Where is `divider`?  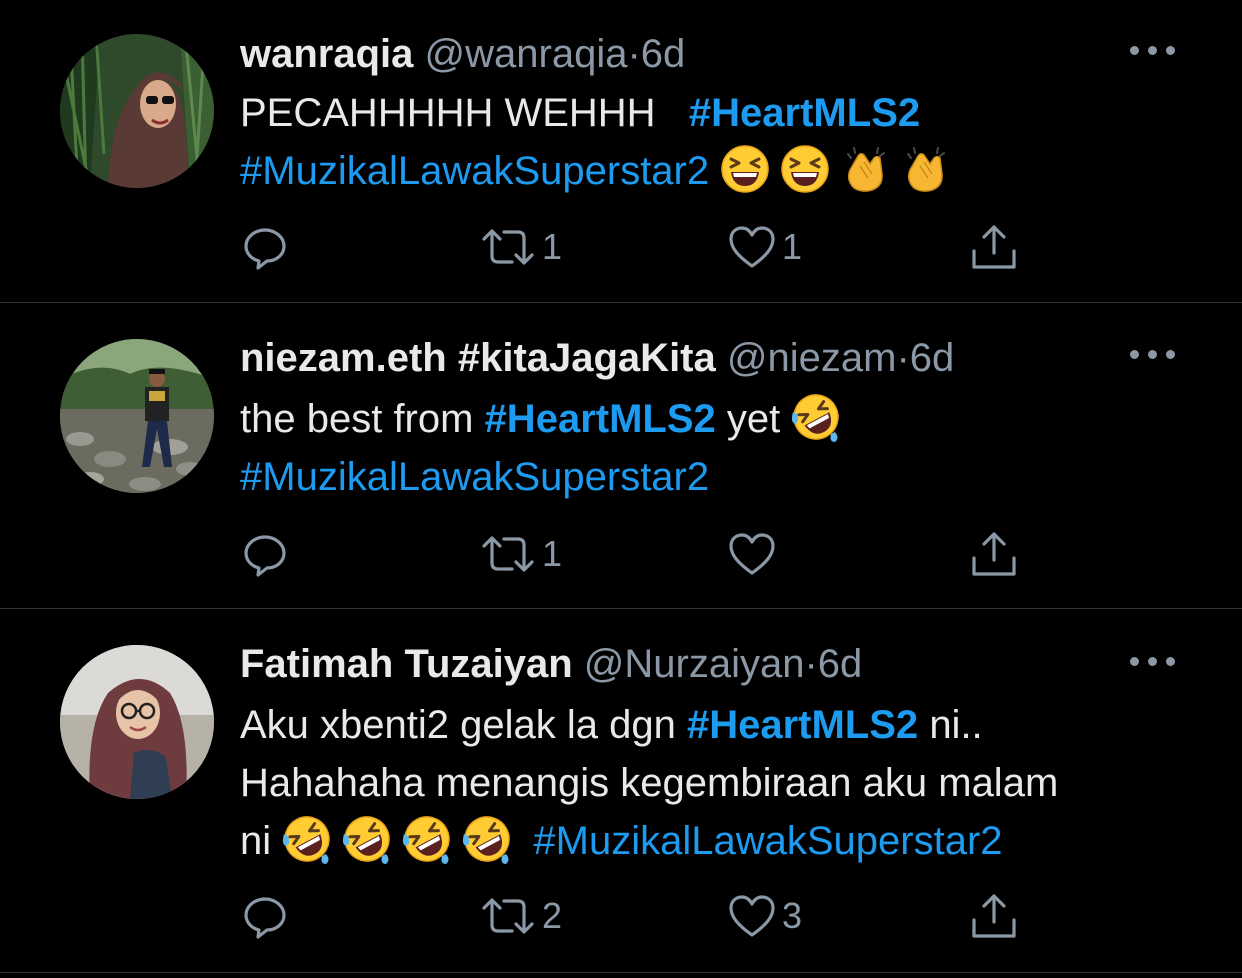
divider is located at coordinates (621, 972).